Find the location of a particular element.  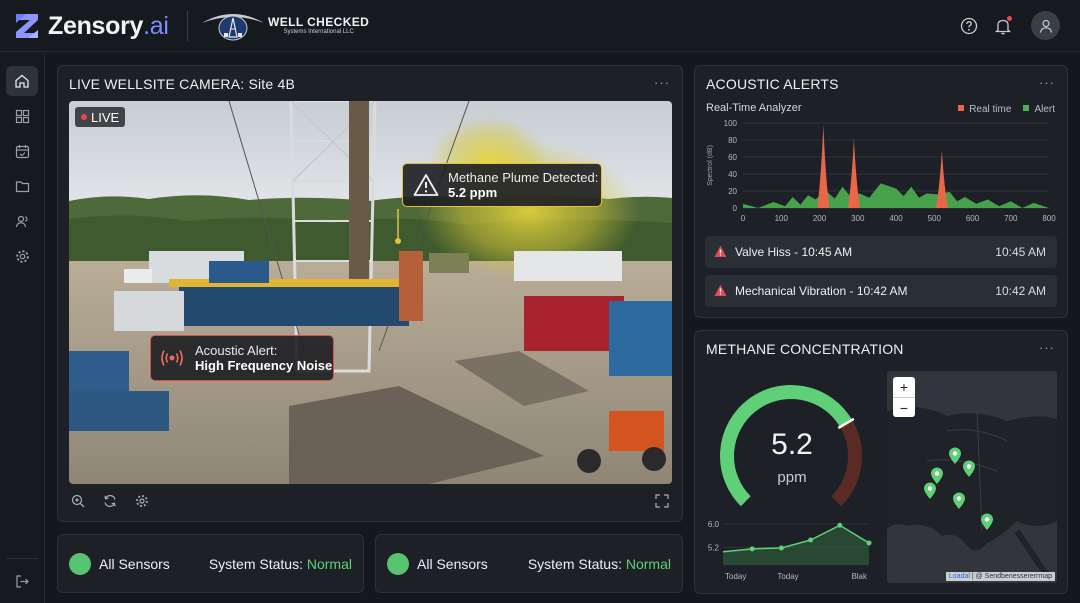

settings-icon is located at coordinates (142, 501).